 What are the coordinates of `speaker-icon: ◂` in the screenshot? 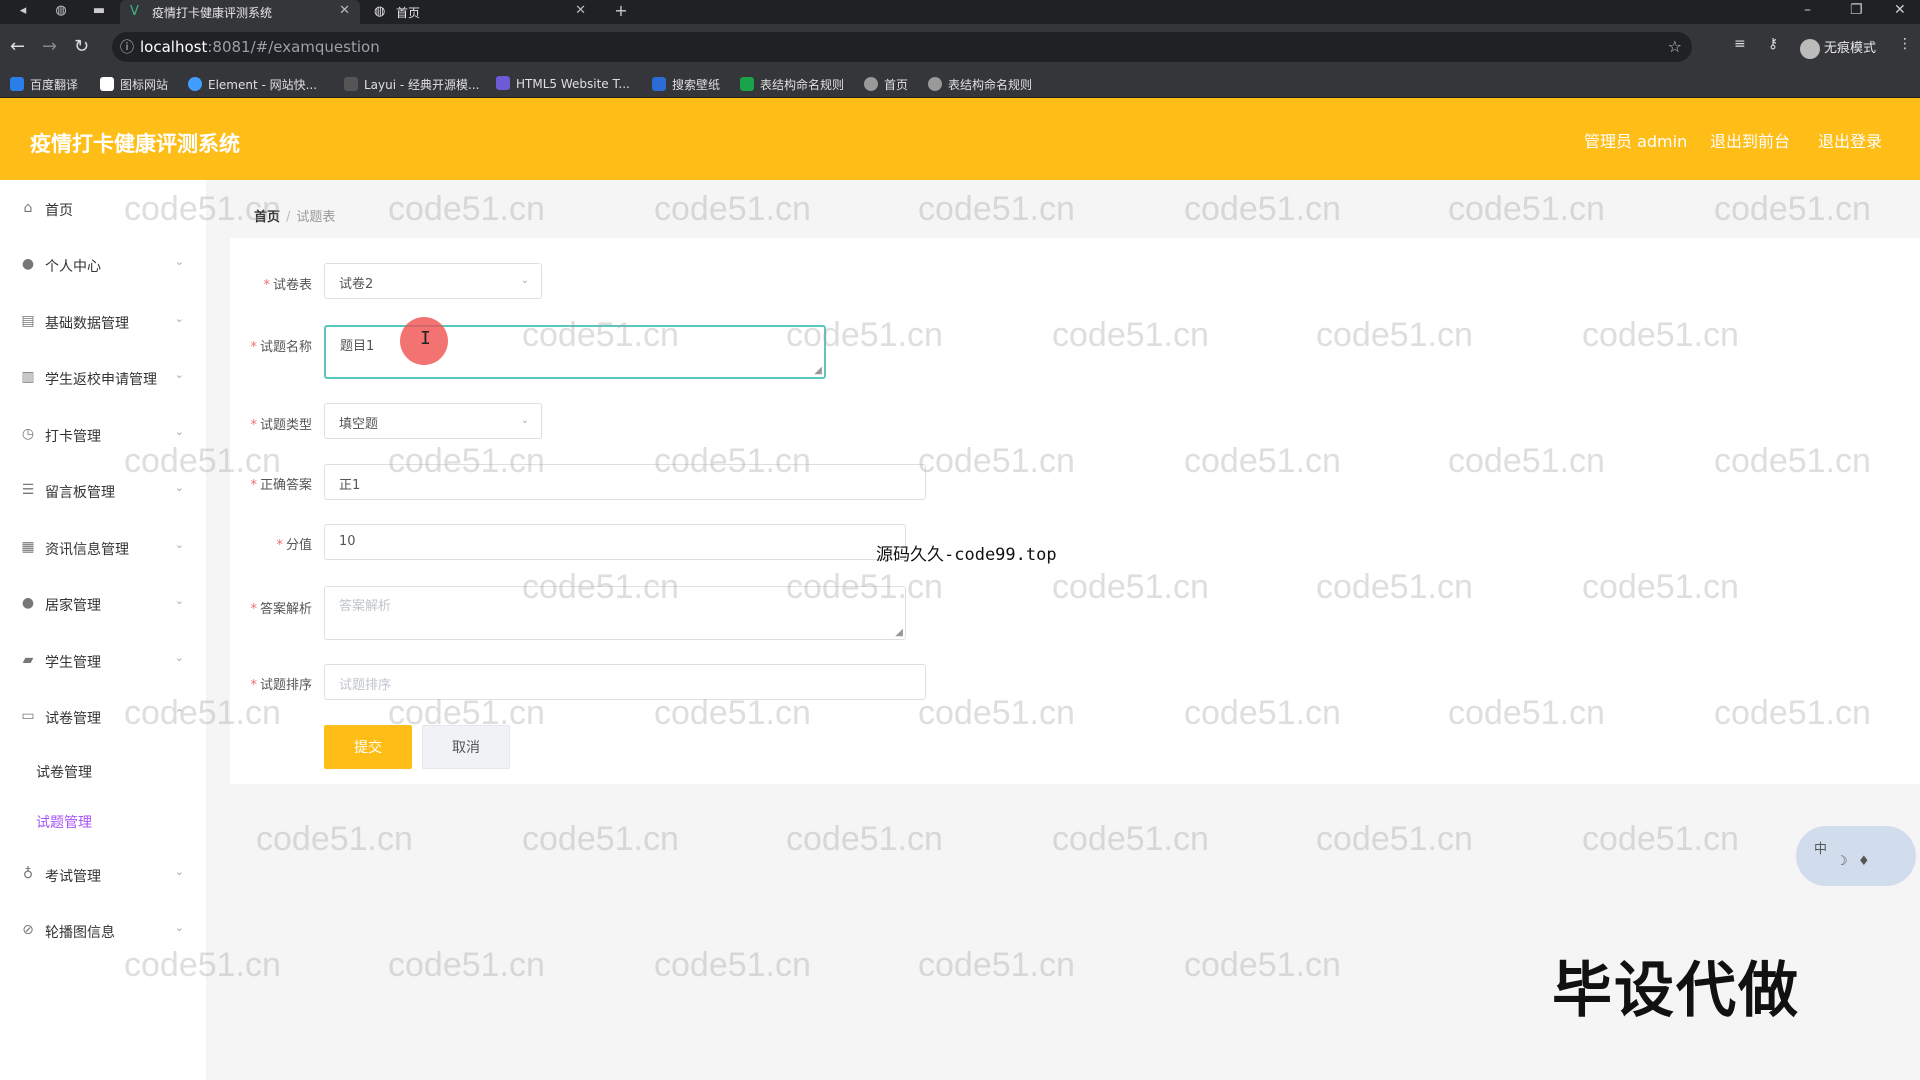 It's located at (23, 10).